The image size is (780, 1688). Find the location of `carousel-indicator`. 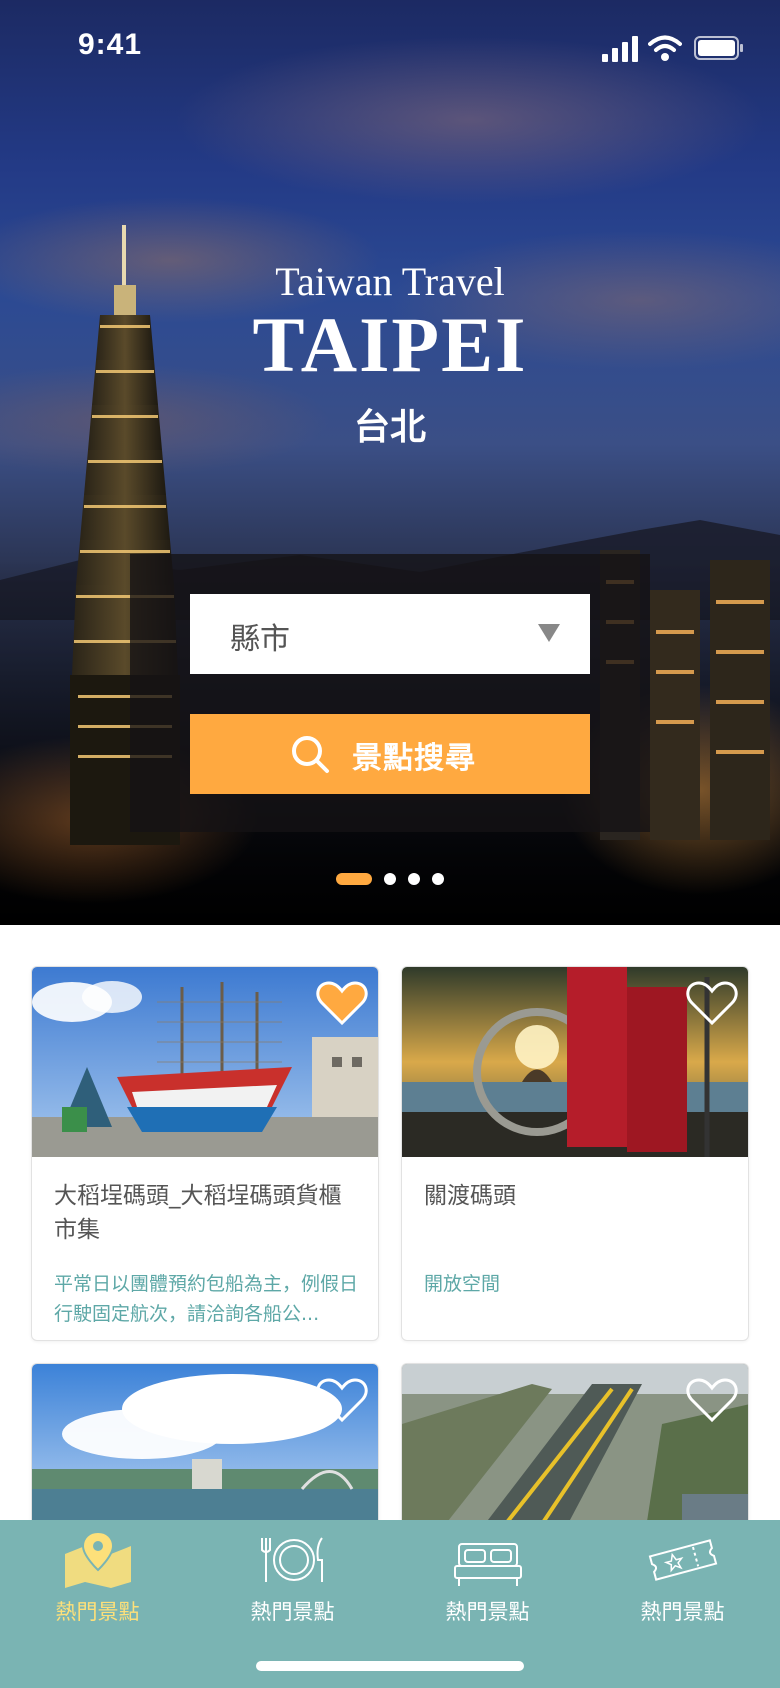

carousel-indicator is located at coordinates (390, 879).